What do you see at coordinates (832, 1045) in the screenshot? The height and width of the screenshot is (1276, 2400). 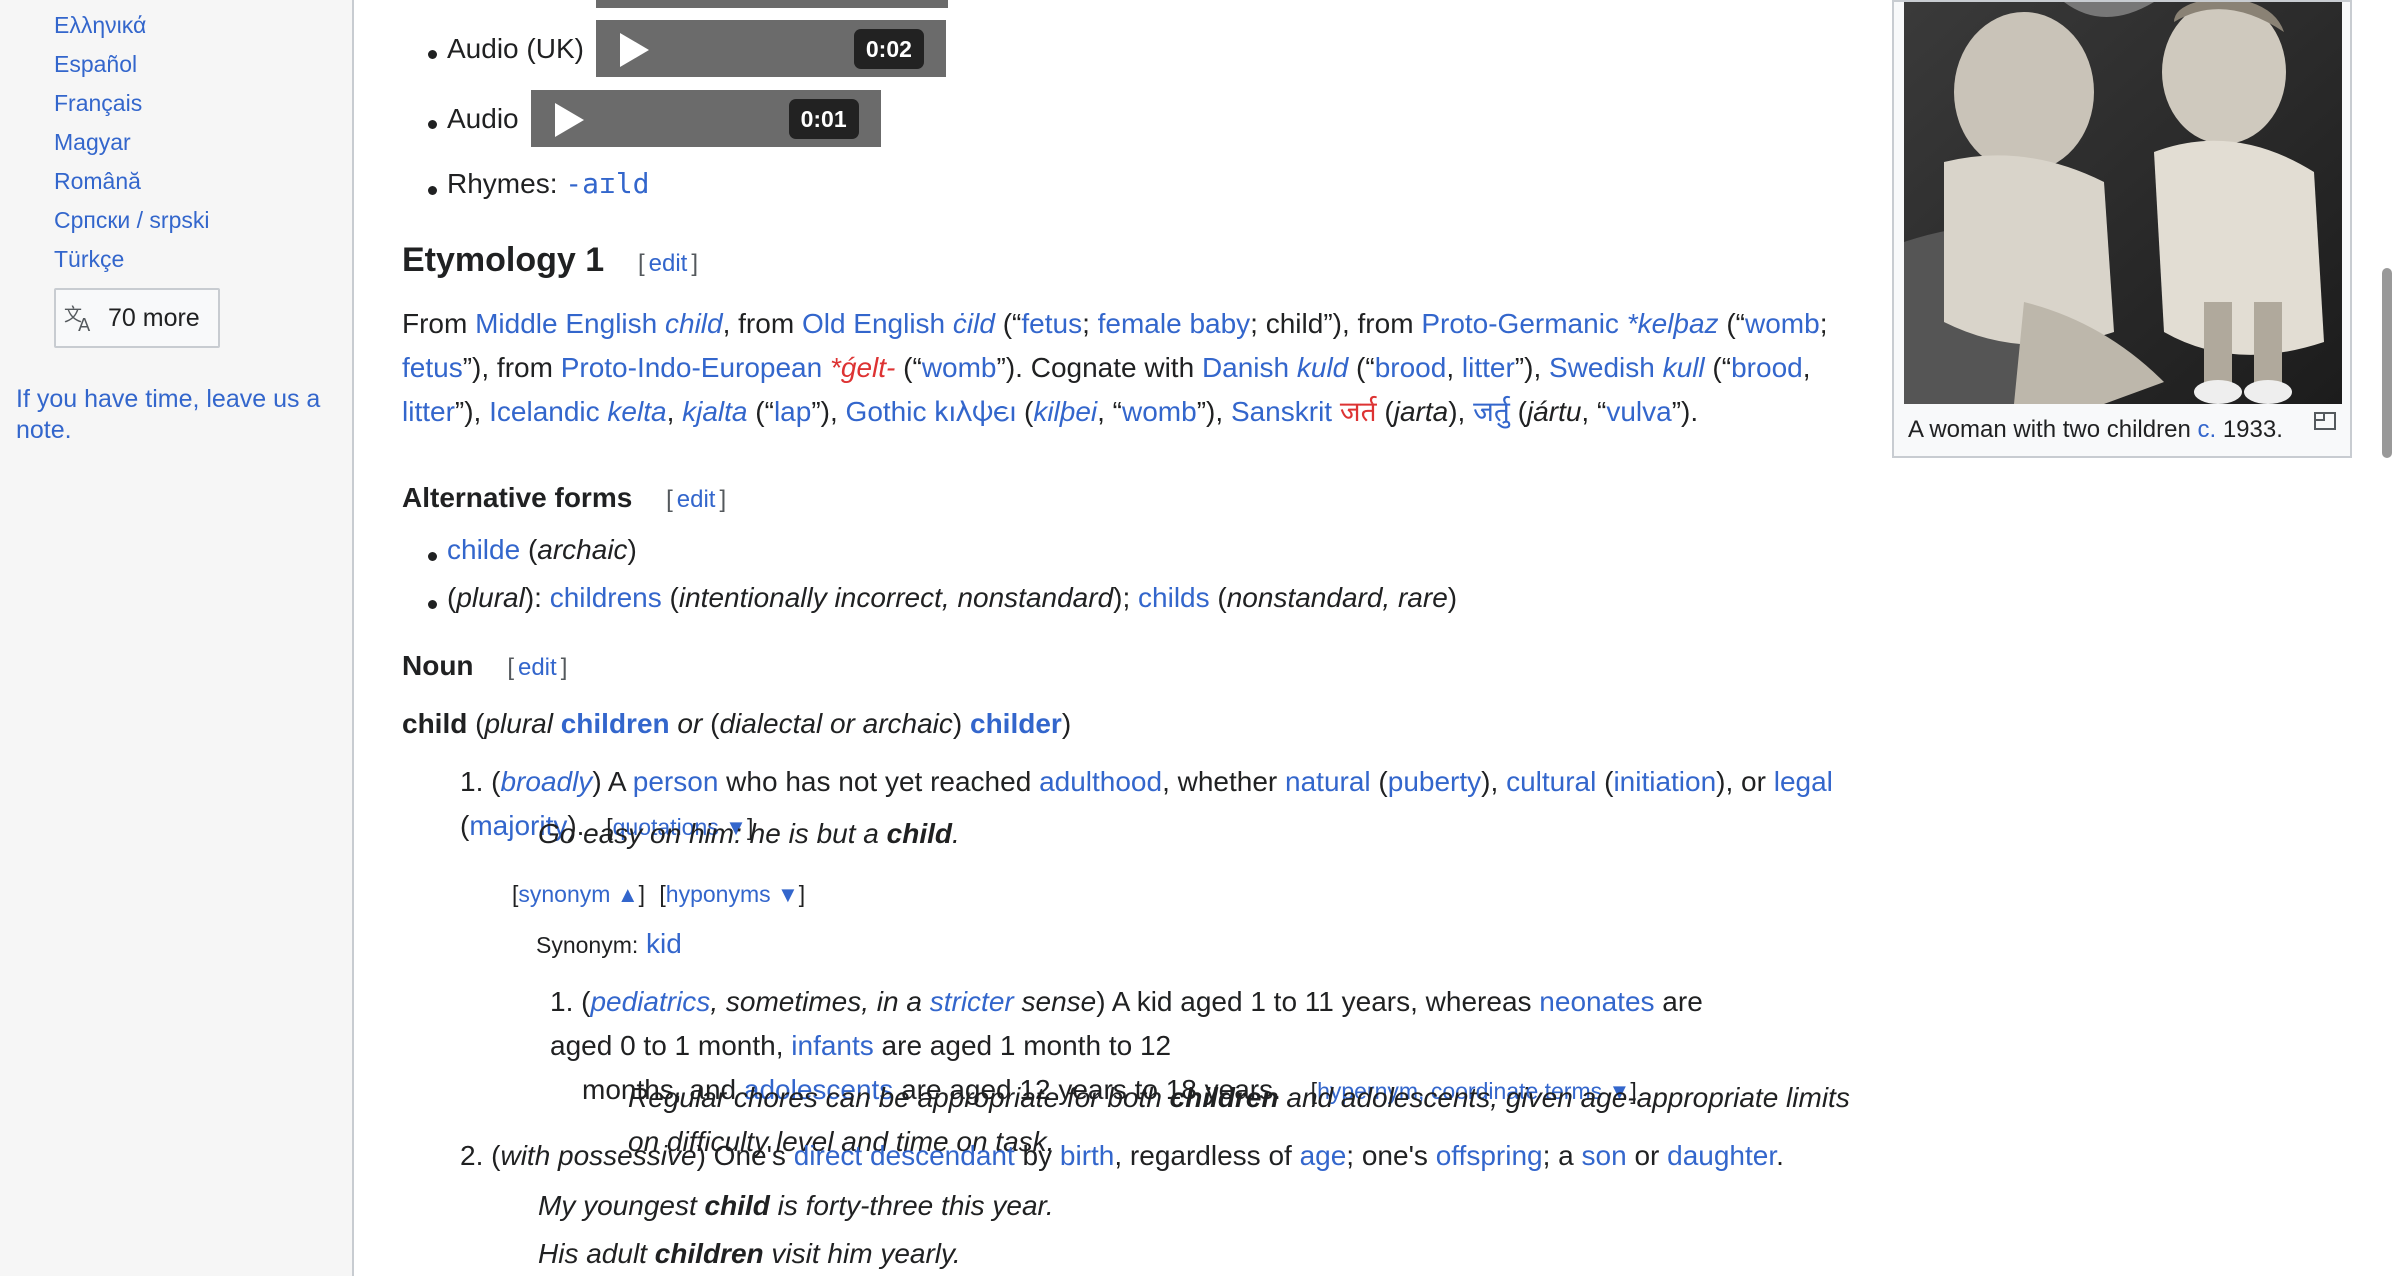 I see `link: infants` at bounding box center [832, 1045].